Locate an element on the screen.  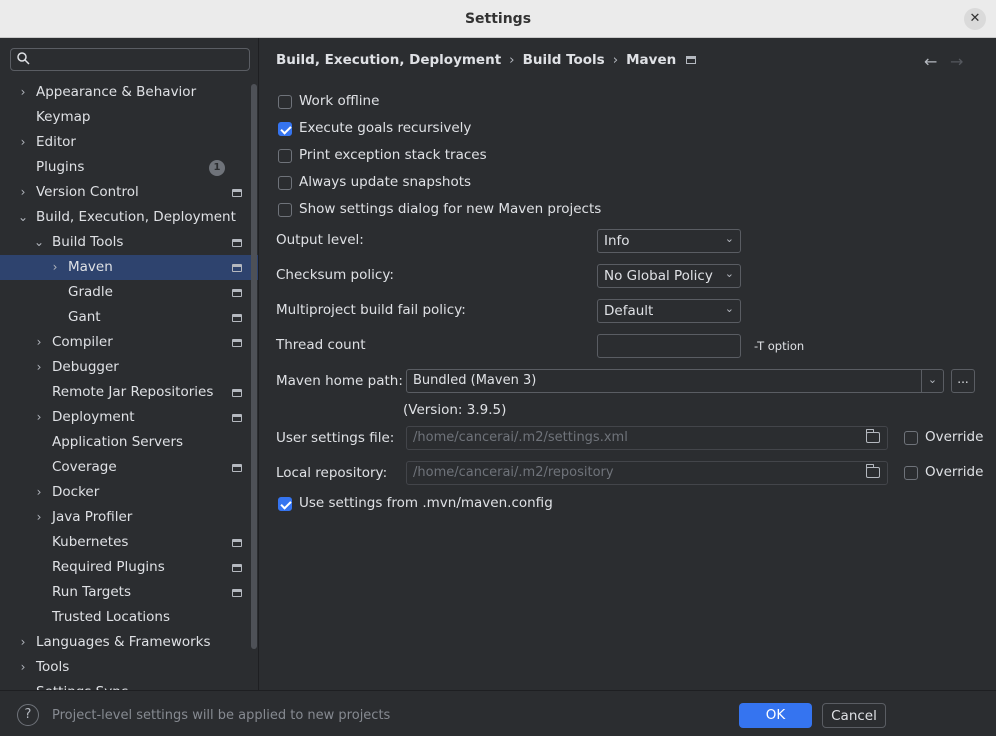
sidebar-item-run-targets: Run Targets is located at coordinates (129, 592).